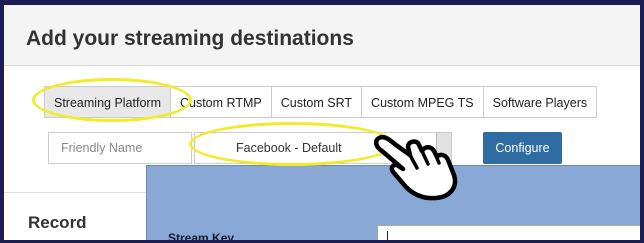 The image size is (644, 243). What do you see at coordinates (387, 235) in the screenshot?
I see `text-caret` at bounding box center [387, 235].